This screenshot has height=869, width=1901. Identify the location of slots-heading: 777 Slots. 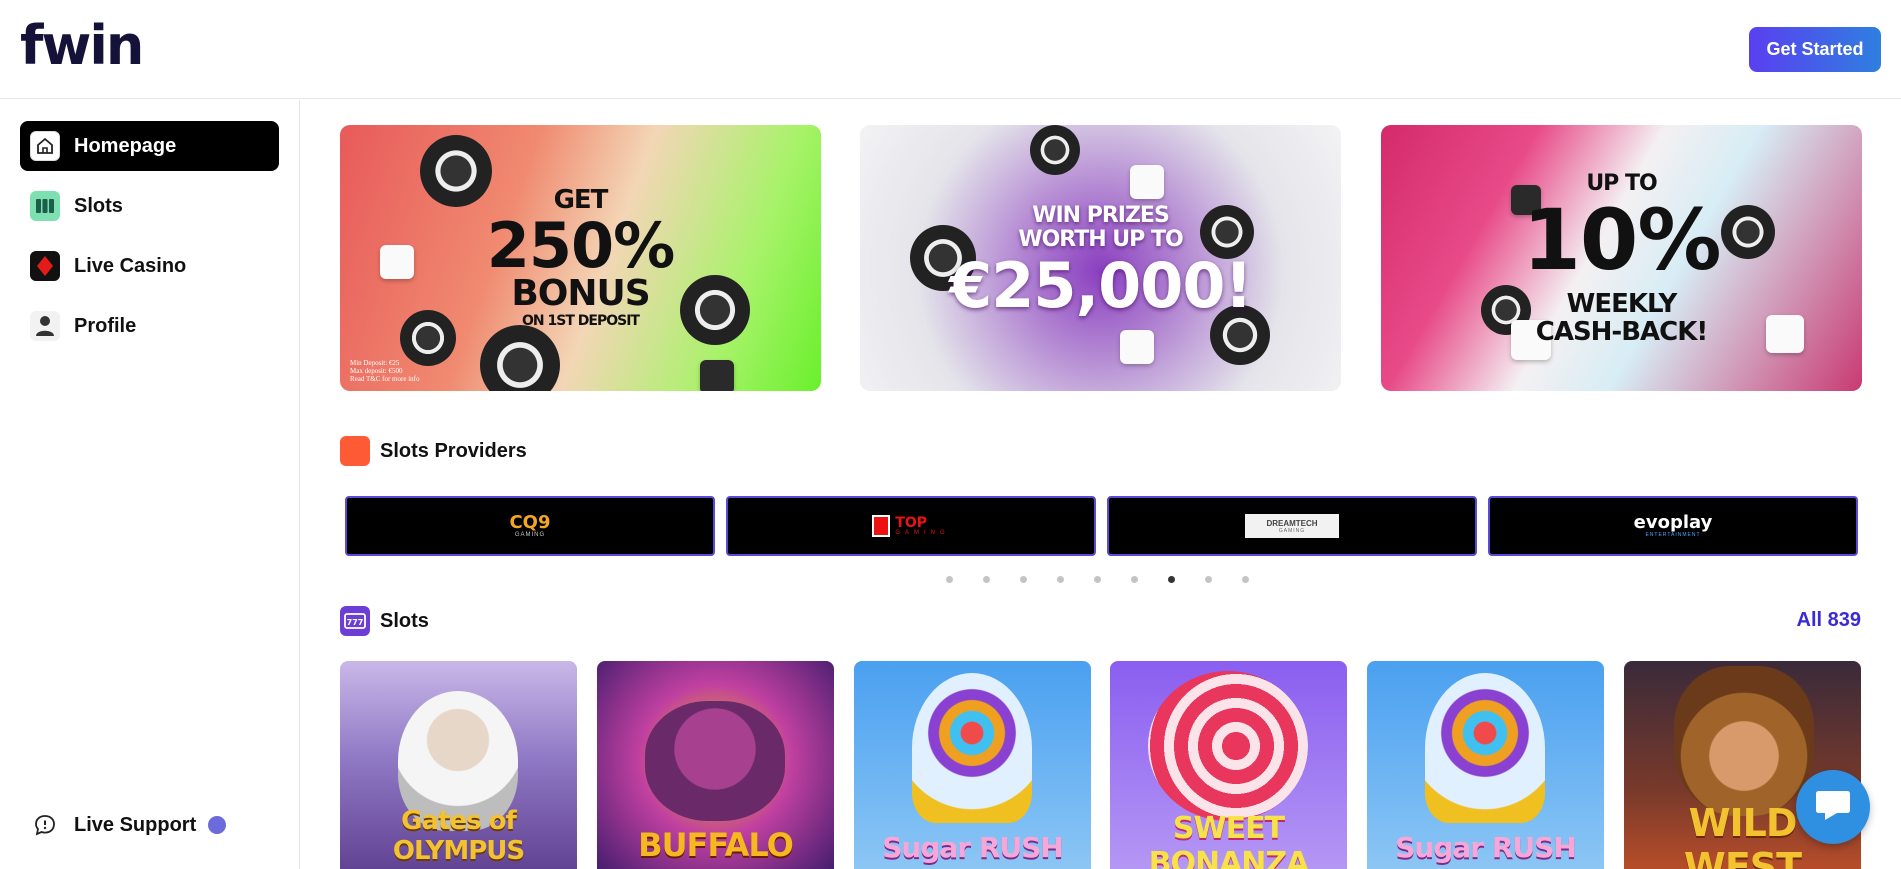
(384, 621).